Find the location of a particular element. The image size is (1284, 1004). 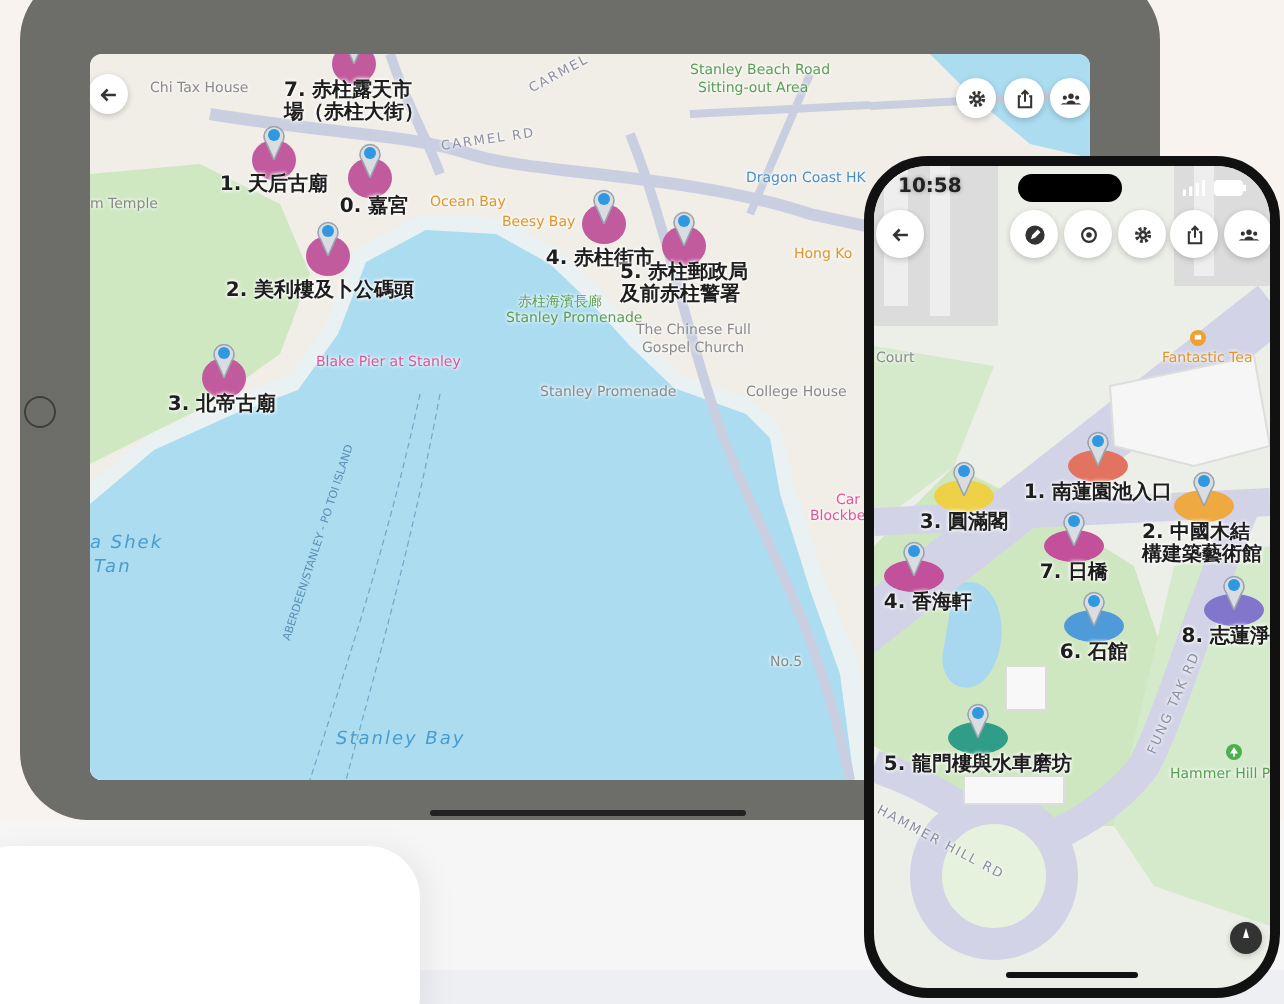

water-label: Stanley Bay is located at coordinates (401, 740).